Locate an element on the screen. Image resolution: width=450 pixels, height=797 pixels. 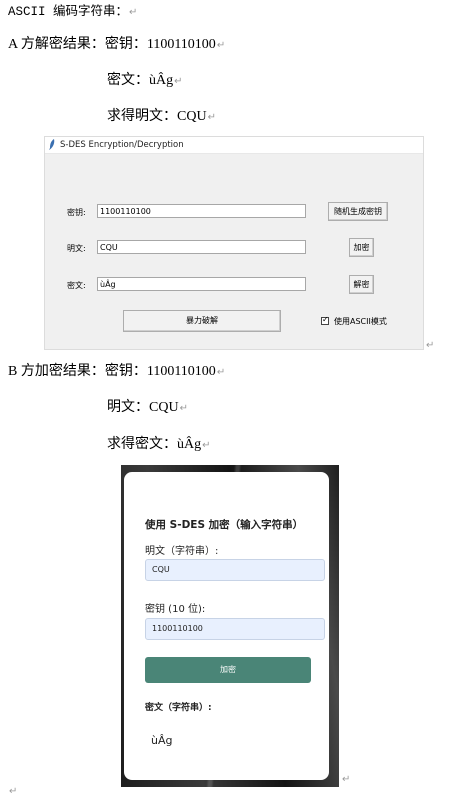
card-heading: 使用 S-DES 加密（输入字符串） is located at coordinates (224, 525).